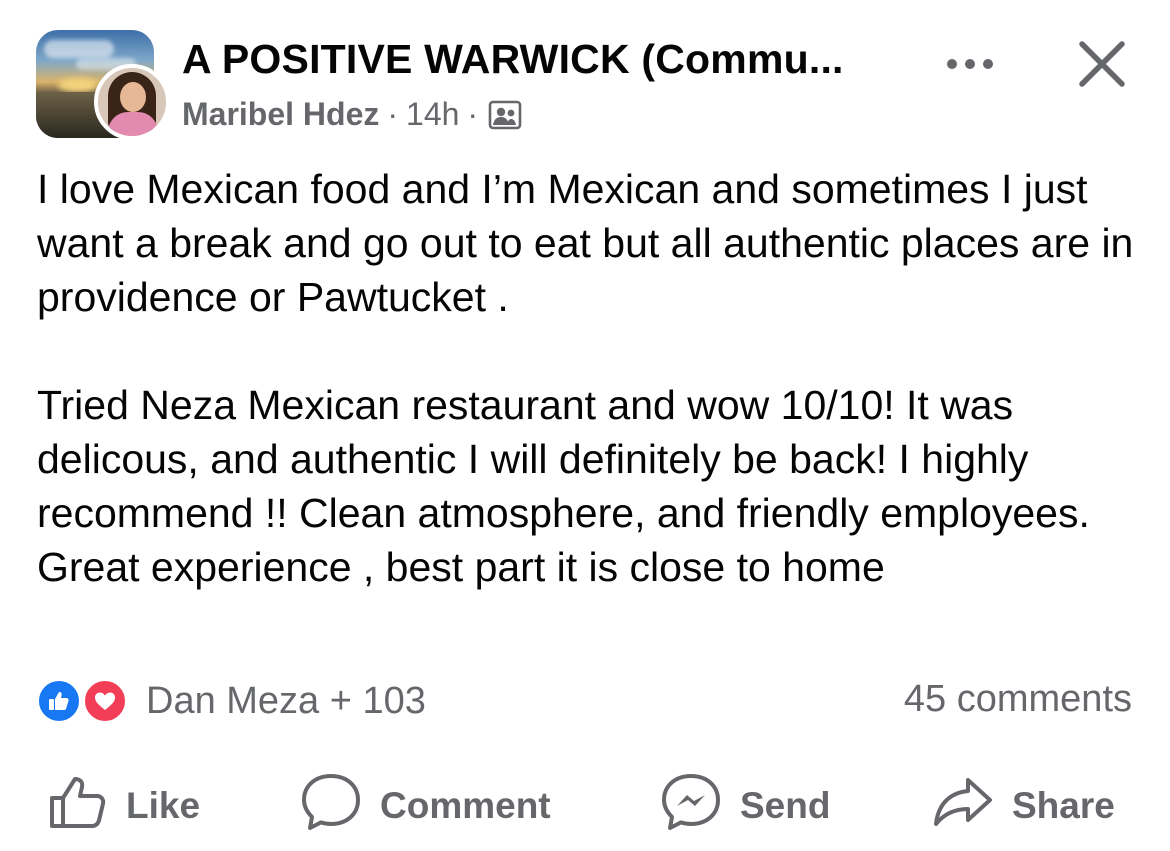 This screenshot has width=1170, height=851. What do you see at coordinates (505, 115) in the screenshot?
I see `group-members-icon` at bounding box center [505, 115].